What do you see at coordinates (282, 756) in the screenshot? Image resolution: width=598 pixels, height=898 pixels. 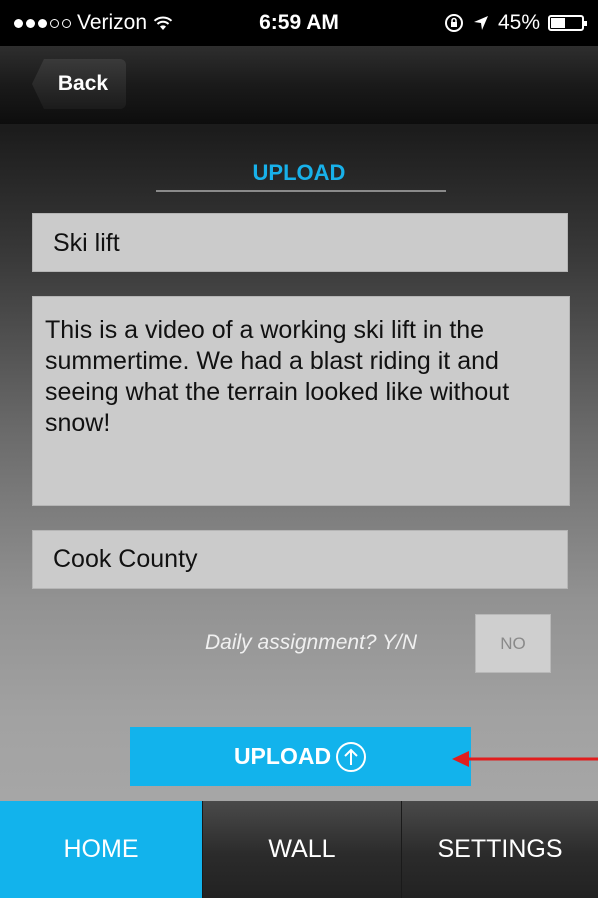 I see `upload-button-label: UPLOAD` at bounding box center [282, 756].